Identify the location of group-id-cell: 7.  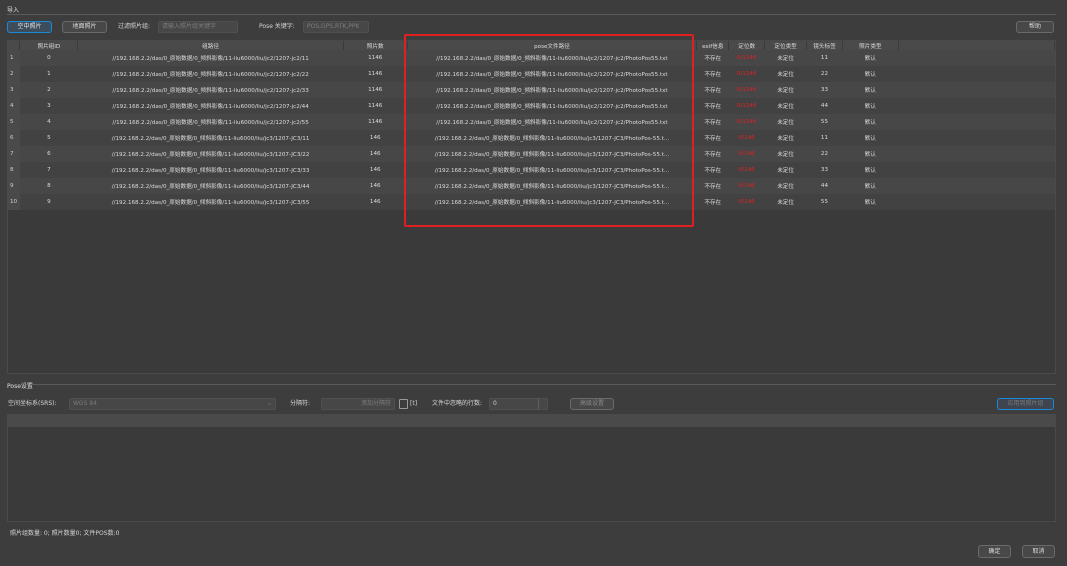
(48, 170).